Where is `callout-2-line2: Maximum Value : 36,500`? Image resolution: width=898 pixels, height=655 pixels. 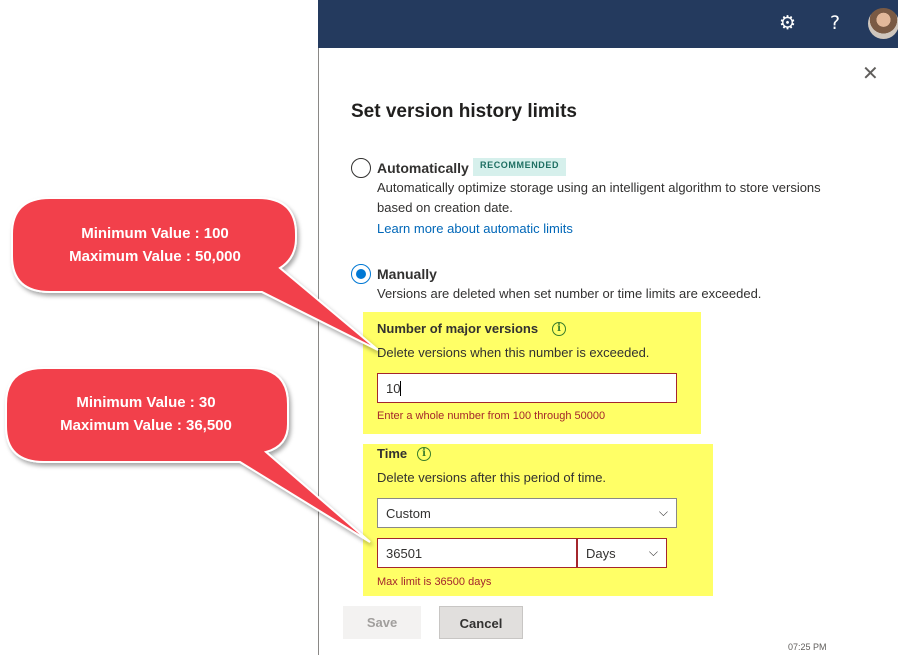 callout-2-line2: Maximum Value : 36,500 is located at coordinates (146, 425).